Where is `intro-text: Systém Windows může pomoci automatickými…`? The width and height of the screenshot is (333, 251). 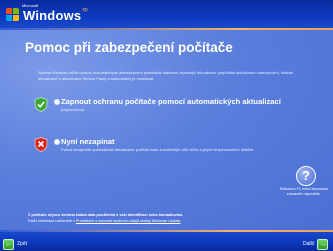 intro-text: Systém Windows může pomoci automatickými… is located at coordinates (165, 75).